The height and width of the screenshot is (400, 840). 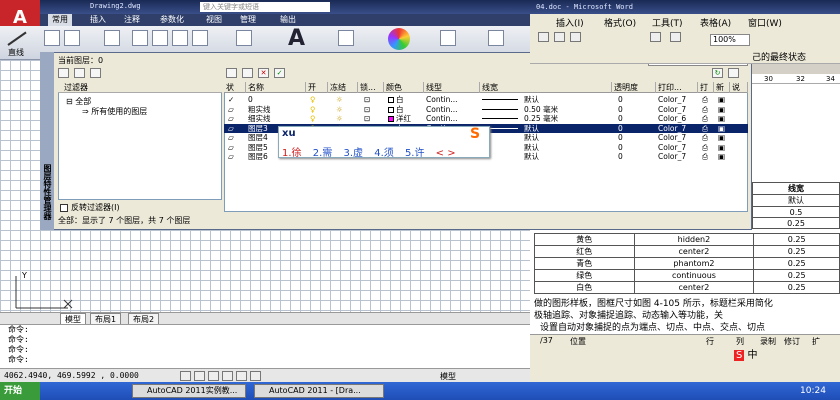 What do you see at coordinates (722, 87) in the screenshot?
I see `col-new-vp: 新` at bounding box center [722, 87].